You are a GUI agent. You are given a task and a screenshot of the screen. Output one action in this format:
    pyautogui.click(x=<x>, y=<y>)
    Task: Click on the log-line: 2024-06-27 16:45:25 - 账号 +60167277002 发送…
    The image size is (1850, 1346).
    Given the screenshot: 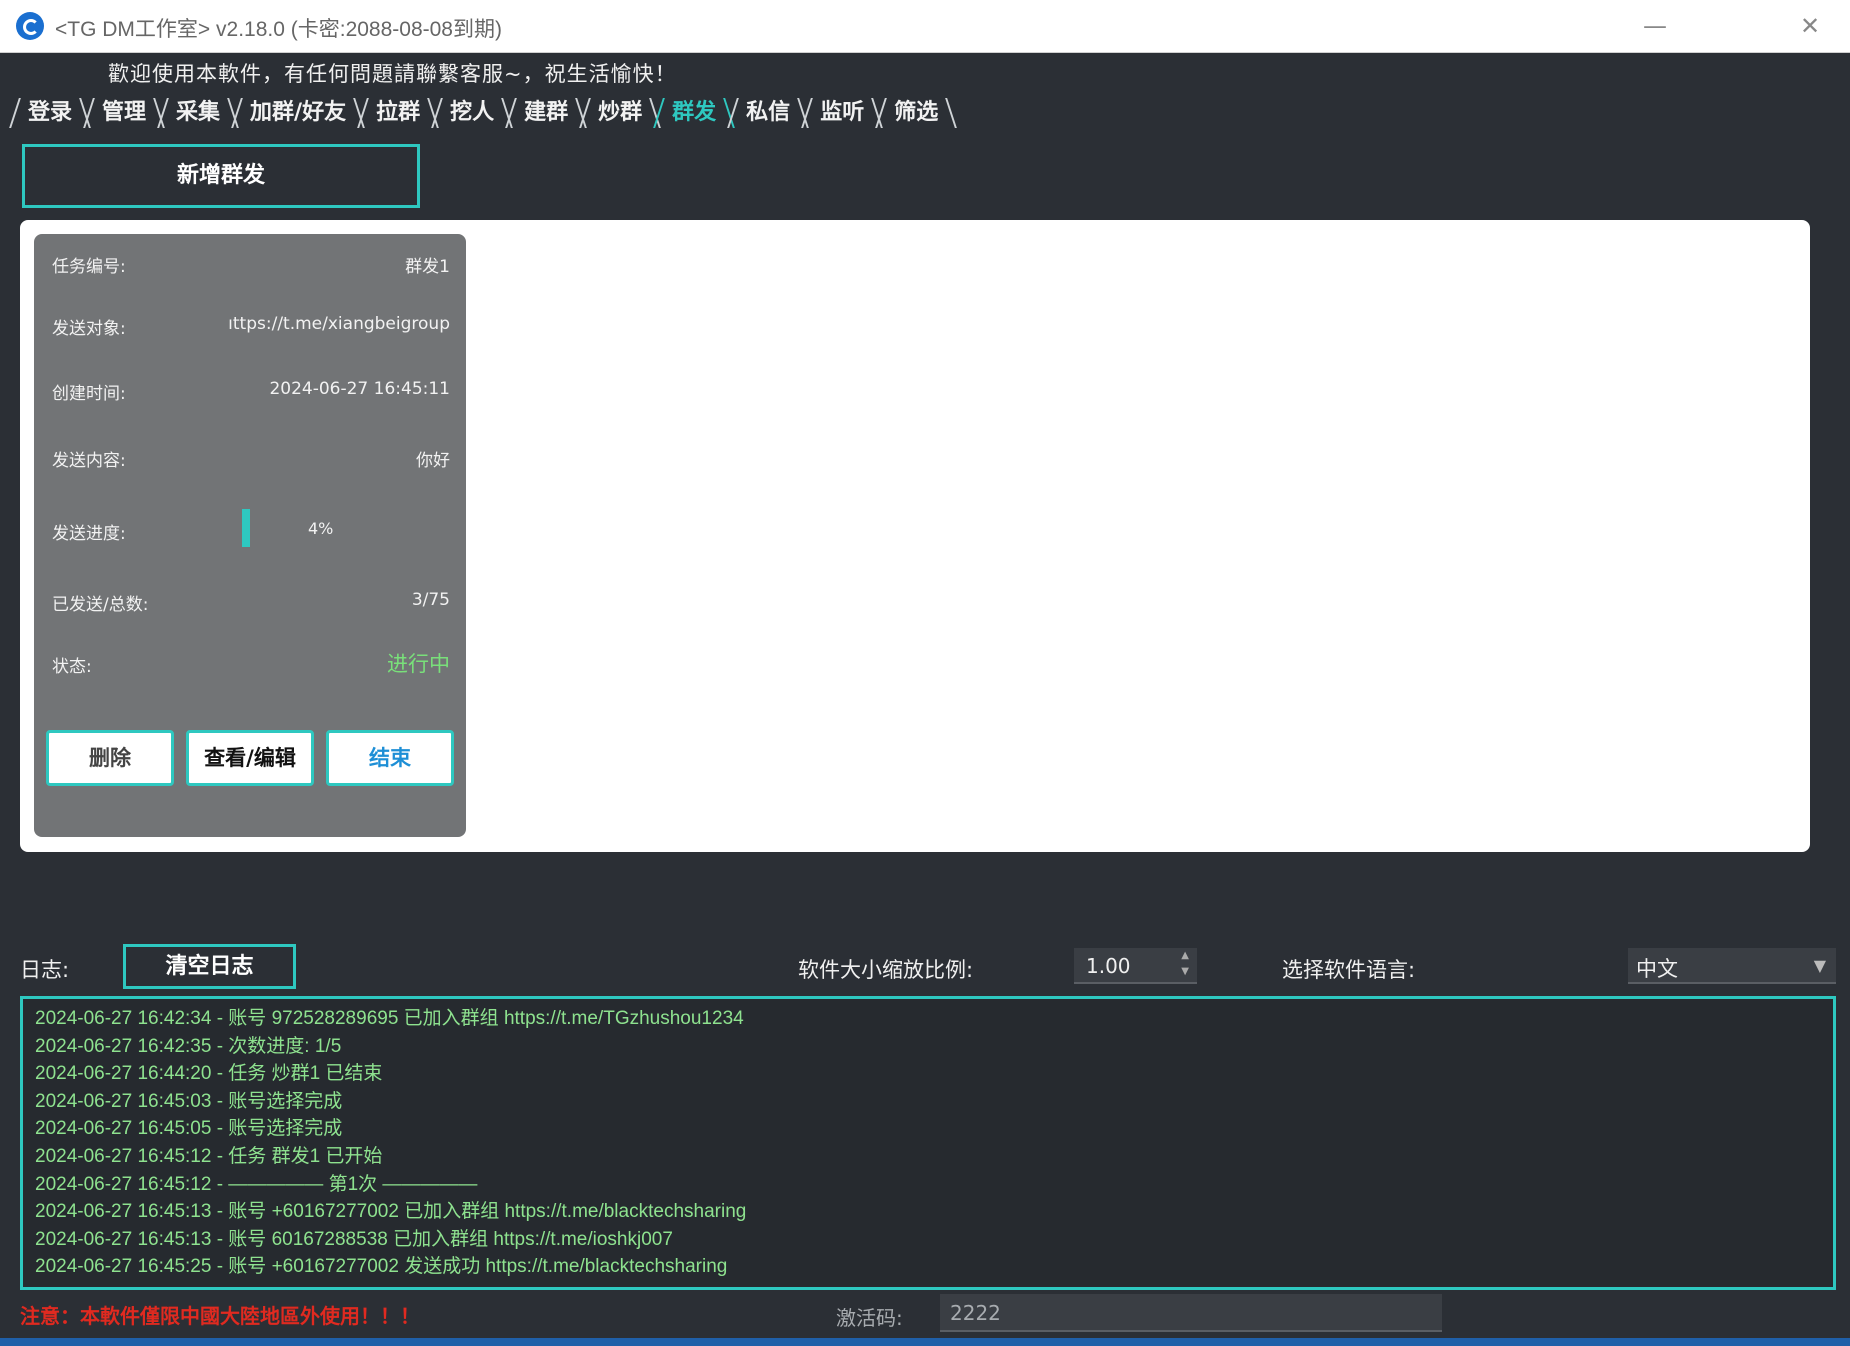 What is the action you would take?
    pyautogui.click(x=381, y=1267)
    